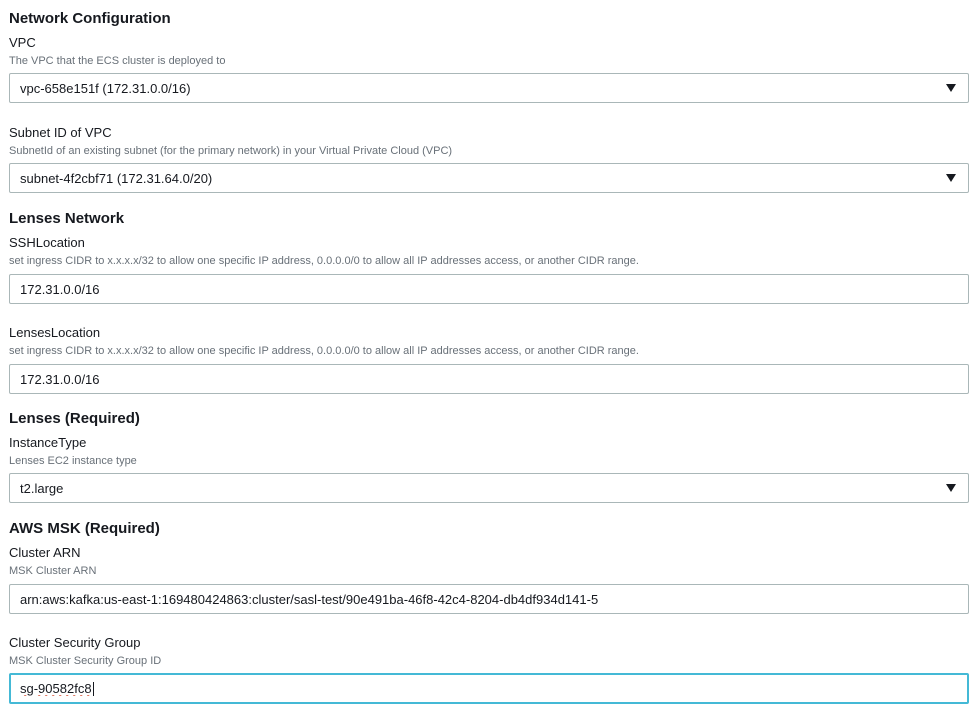 The height and width of the screenshot is (714, 977). I want to click on security-group-value-wrap: sg-90582fc8, so click(489, 689).